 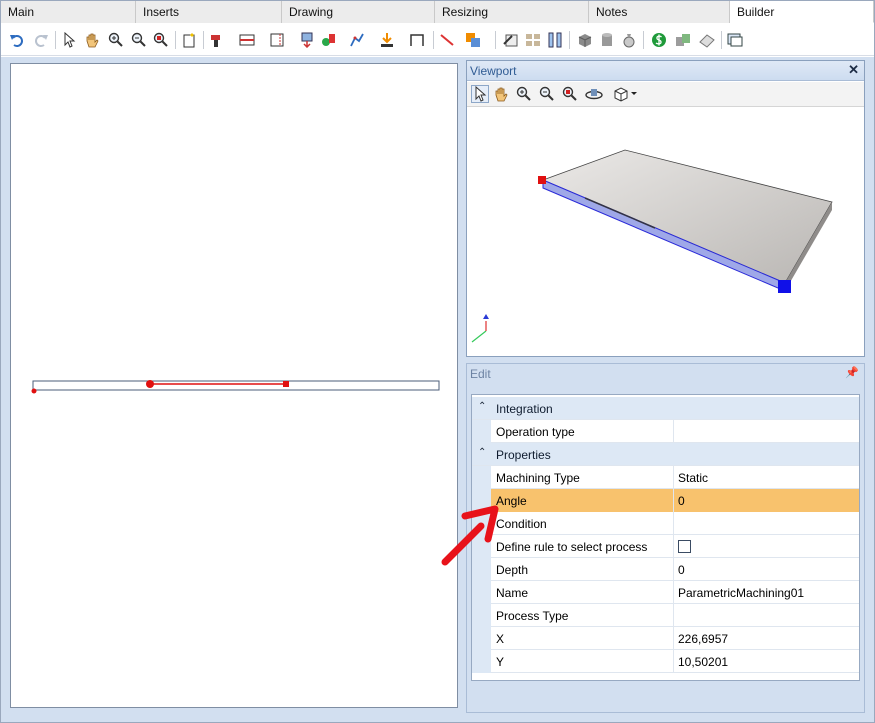 I want to click on machining-end-handle, so click(x=286, y=384).